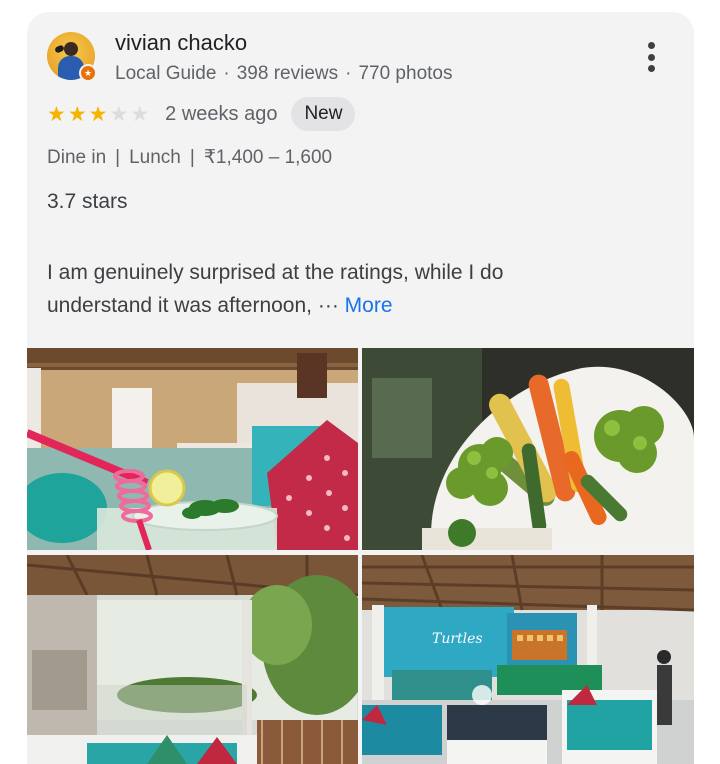 The width and height of the screenshot is (720, 764). I want to click on local-guide-label: Local Guide, so click(166, 73).